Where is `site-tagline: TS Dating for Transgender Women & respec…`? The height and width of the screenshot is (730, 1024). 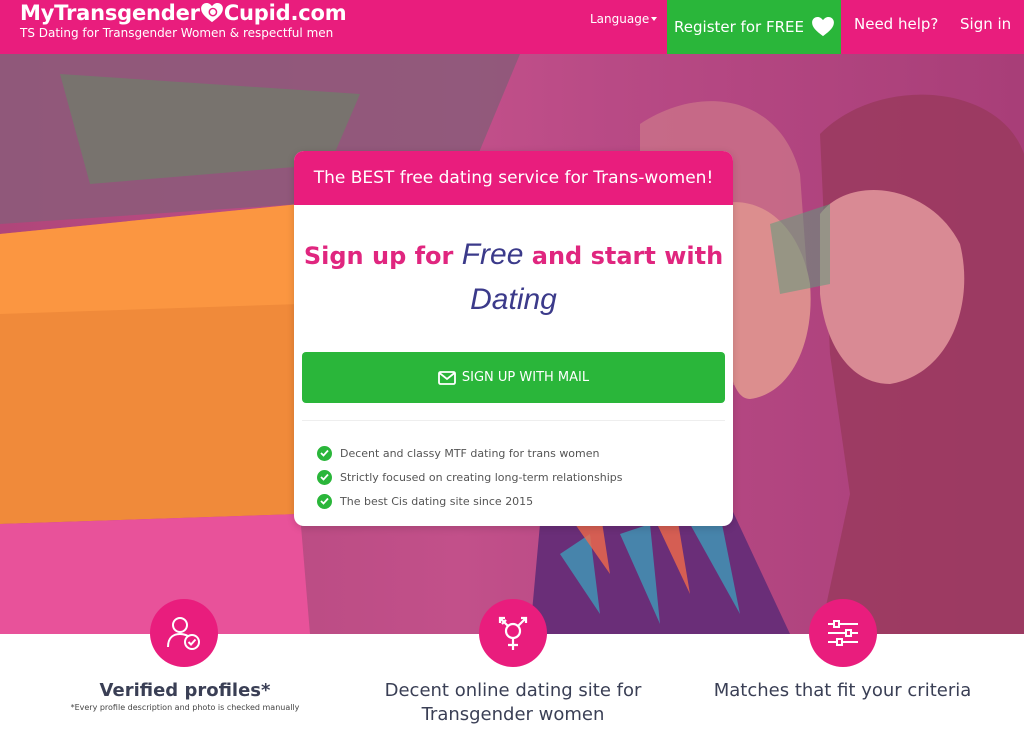
site-tagline: TS Dating for Transgender Women & respec… is located at coordinates (177, 33).